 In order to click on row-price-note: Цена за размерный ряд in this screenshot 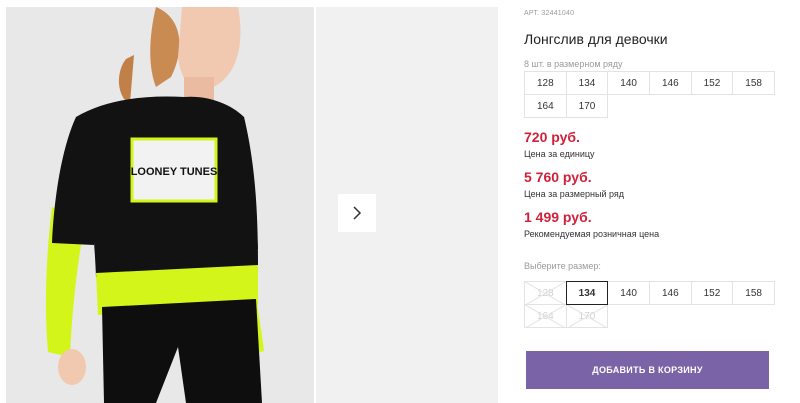, I will do `click(574, 194)`.